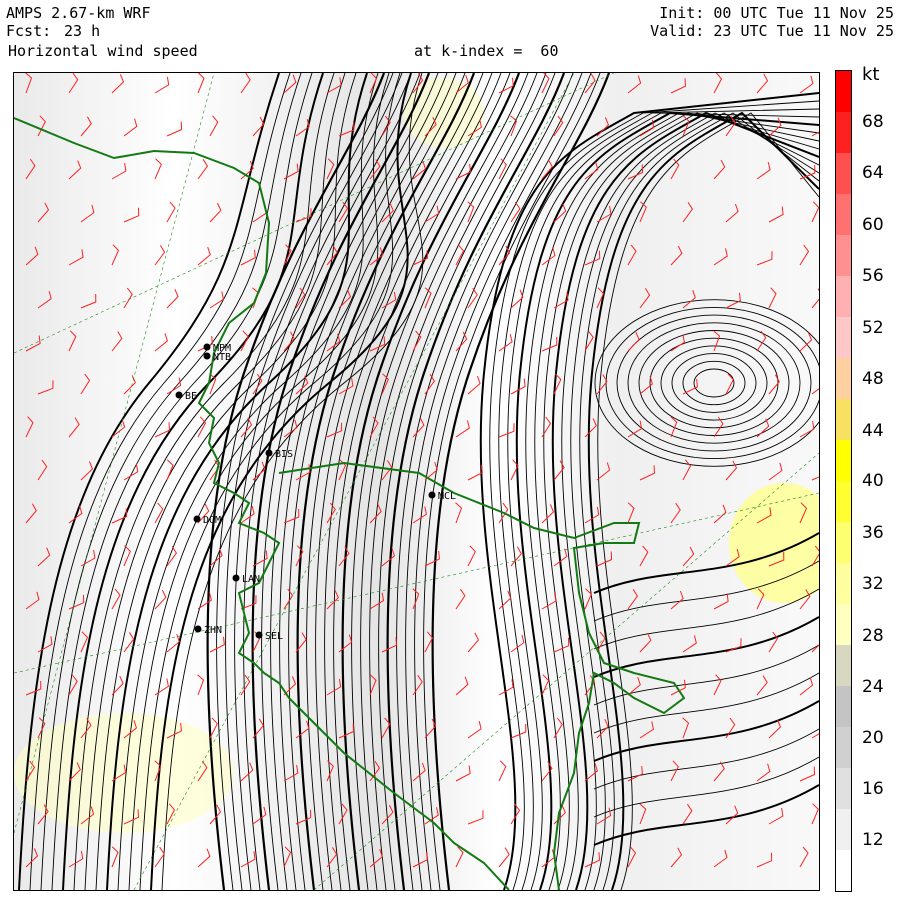 The width and height of the screenshot is (900, 900). What do you see at coordinates (29, 31) in the screenshot?
I see `forecast-label: Fcst:` at bounding box center [29, 31].